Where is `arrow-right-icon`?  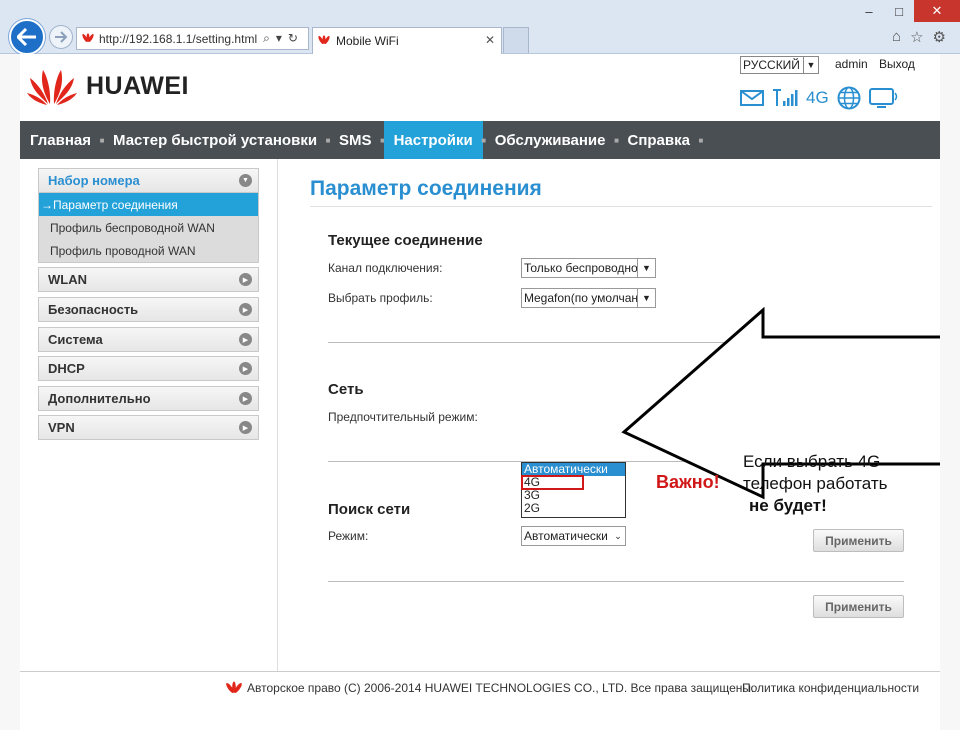
arrow-right-icon is located at coordinates (61, 37).